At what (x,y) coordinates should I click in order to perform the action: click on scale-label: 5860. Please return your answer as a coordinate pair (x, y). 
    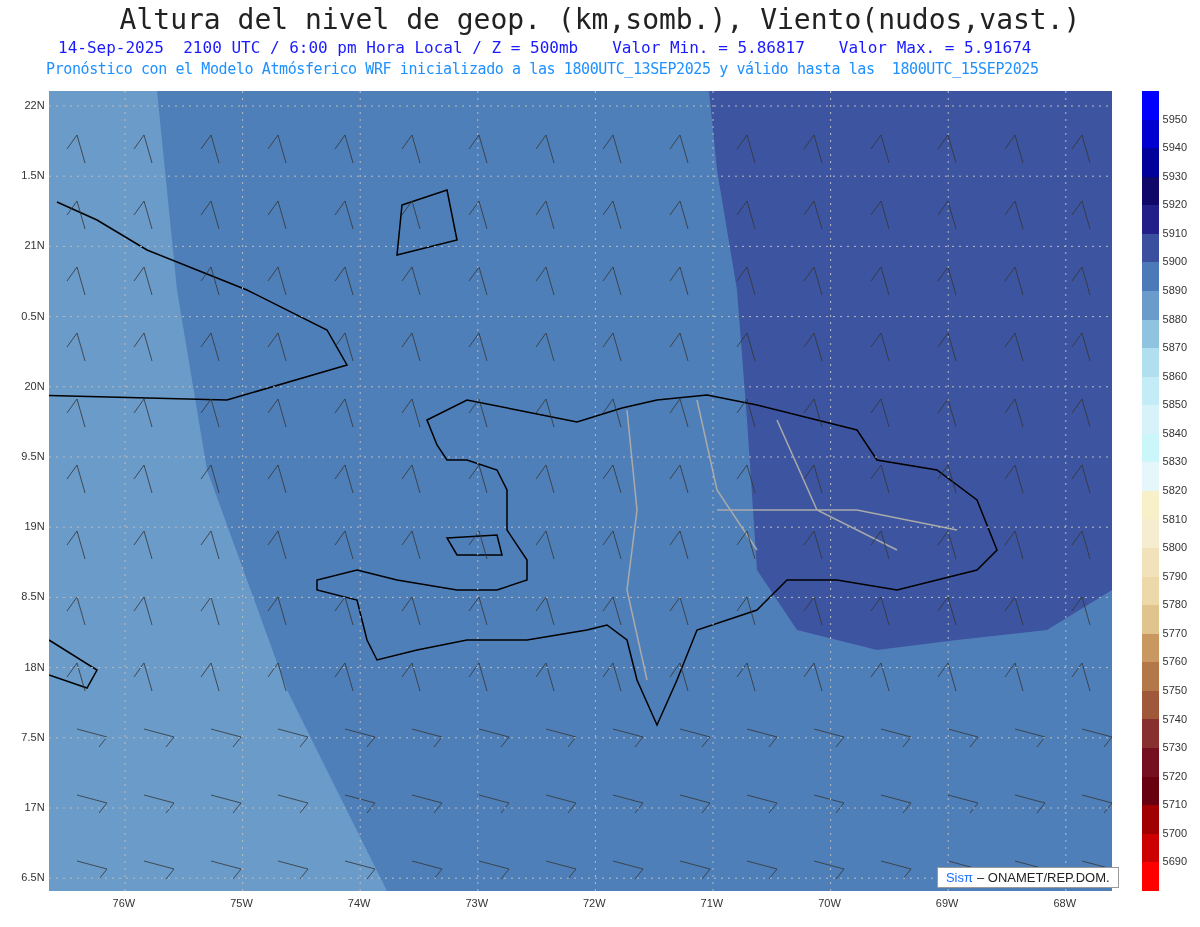
    Looking at the image, I should click on (1175, 375).